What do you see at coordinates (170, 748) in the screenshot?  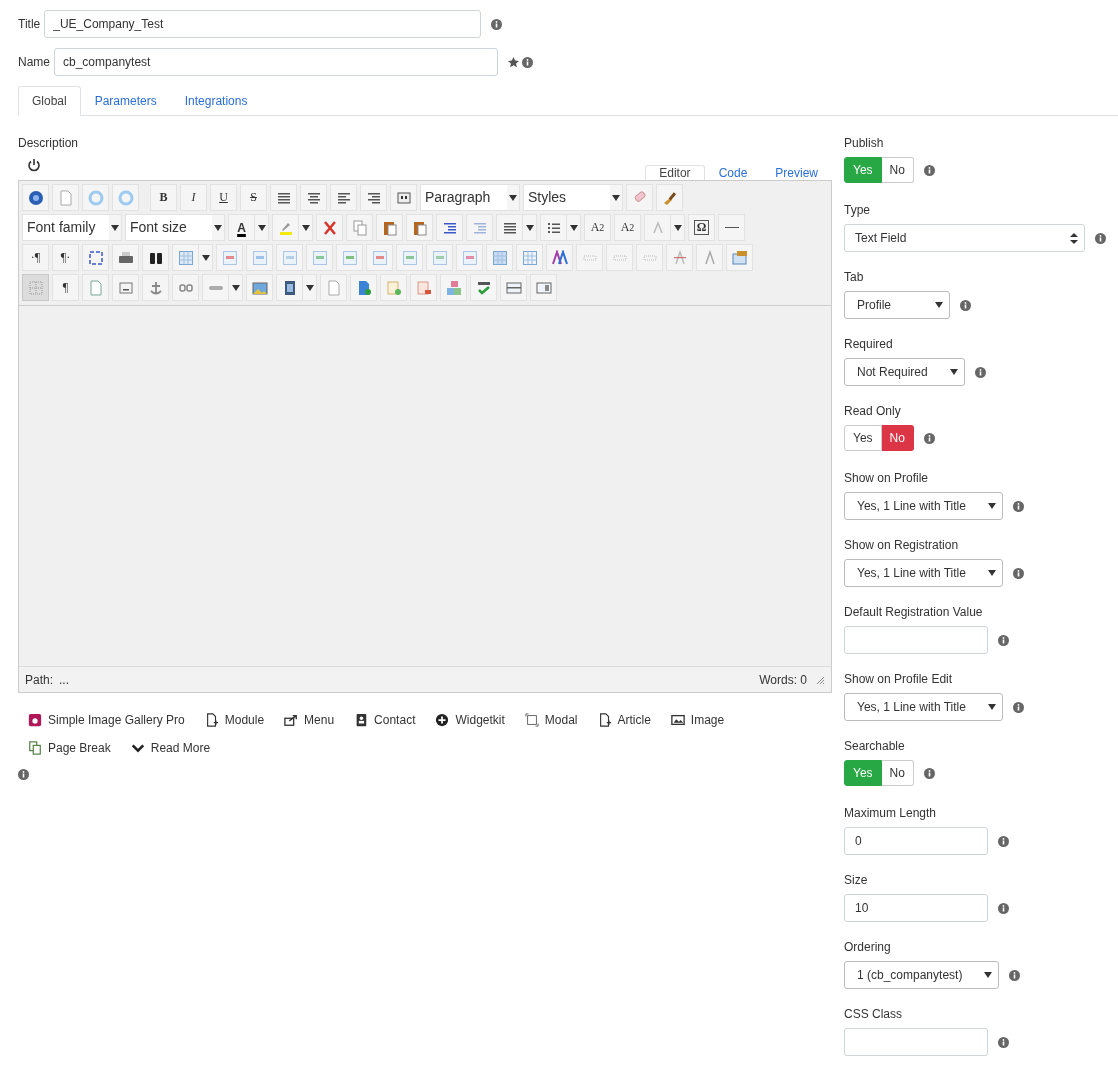 I see `editor-extension-button: Read More` at bounding box center [170, 748].